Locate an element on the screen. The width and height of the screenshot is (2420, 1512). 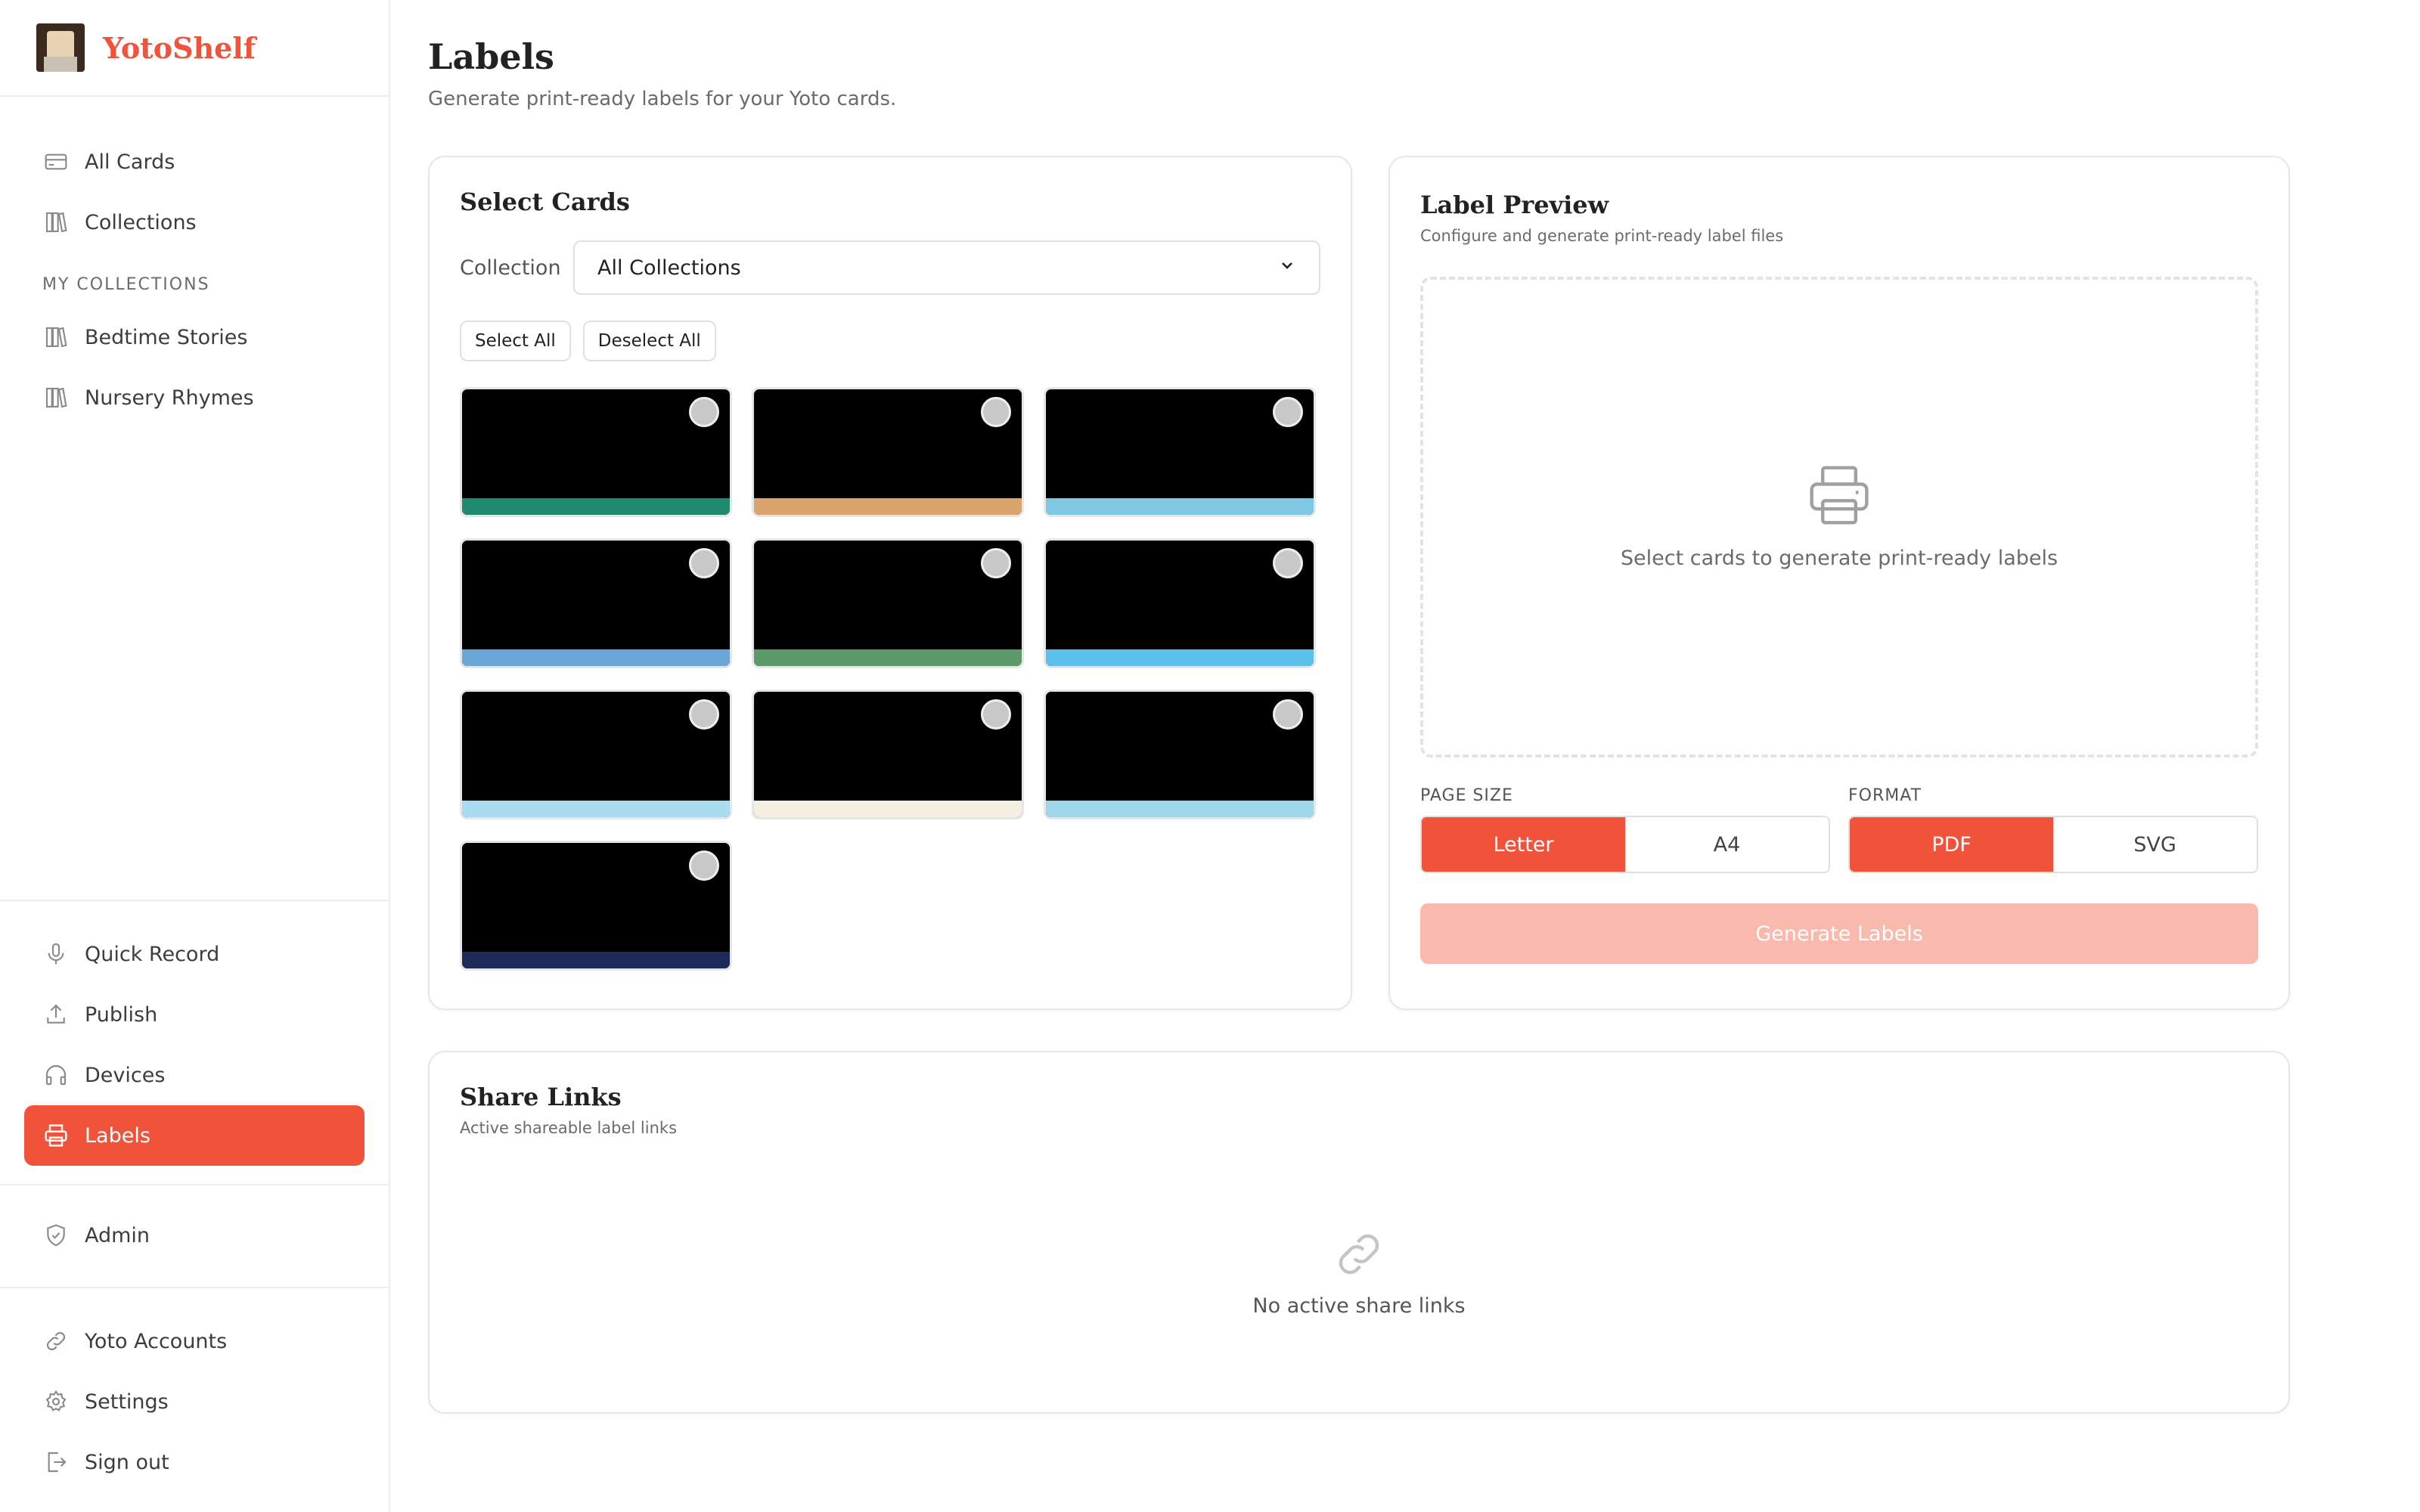
sidebar-item-label: All Cards is located at coordinates (130, 162).